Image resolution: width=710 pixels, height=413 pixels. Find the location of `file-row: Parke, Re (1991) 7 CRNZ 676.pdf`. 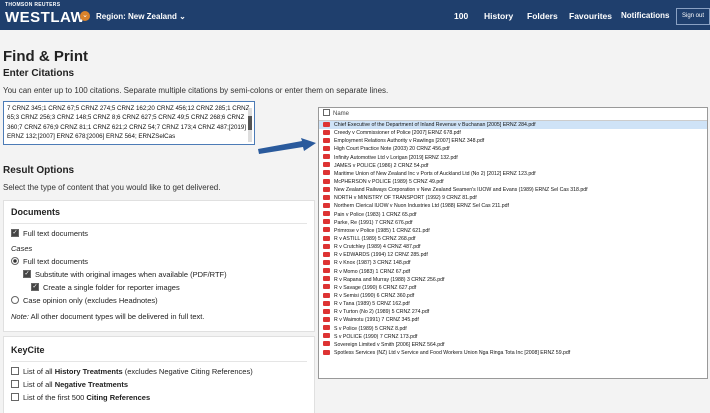

file-row: Parke, Re (1991) 7 CRNZ 676.pdf is located at coordinates (513, 223).